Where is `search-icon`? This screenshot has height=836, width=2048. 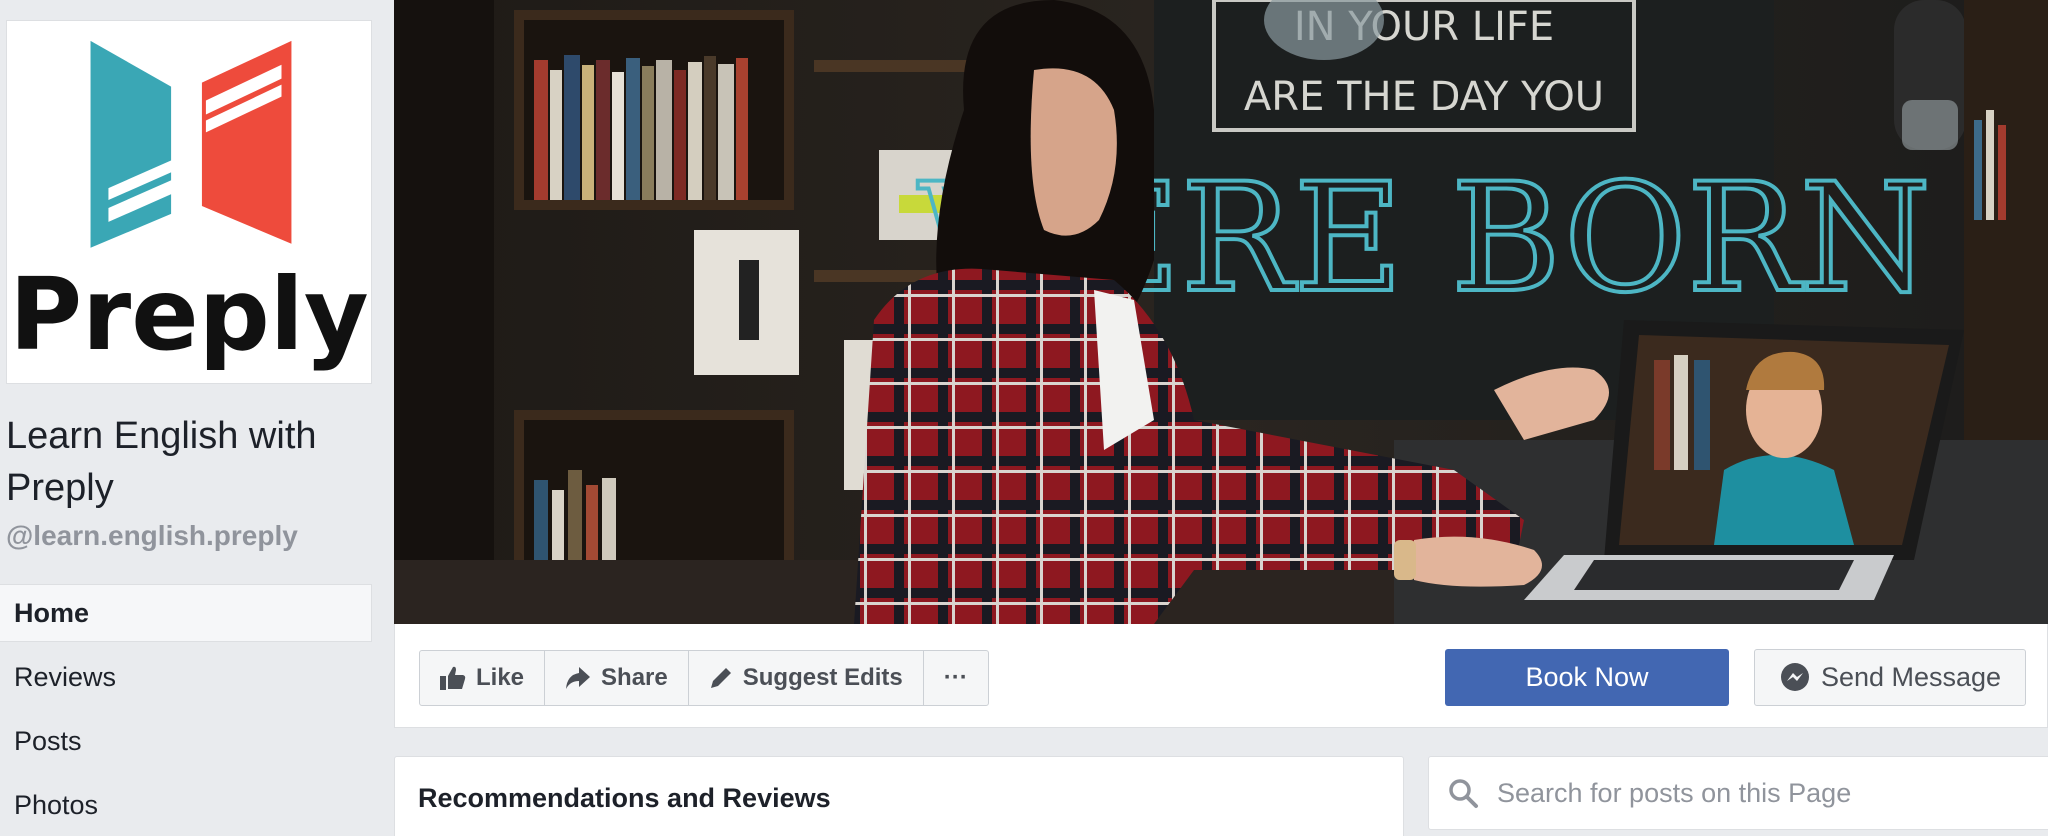
search-icon is located at coordinates (1463, 793).